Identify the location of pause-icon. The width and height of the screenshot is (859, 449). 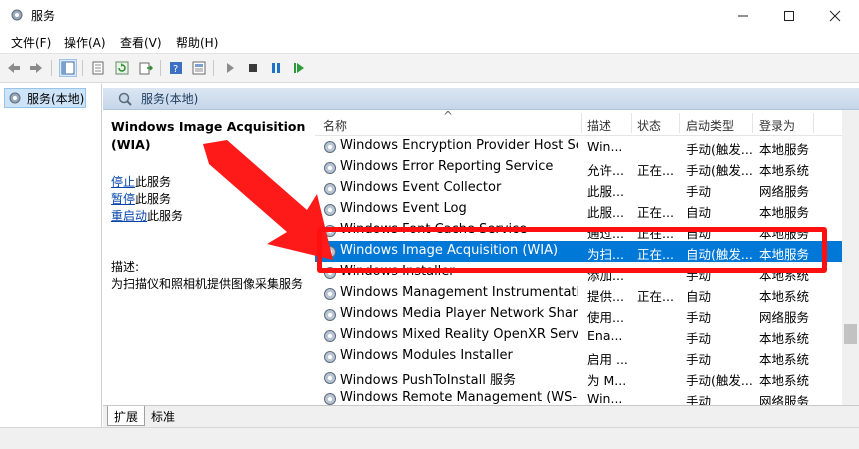
(276, 68).